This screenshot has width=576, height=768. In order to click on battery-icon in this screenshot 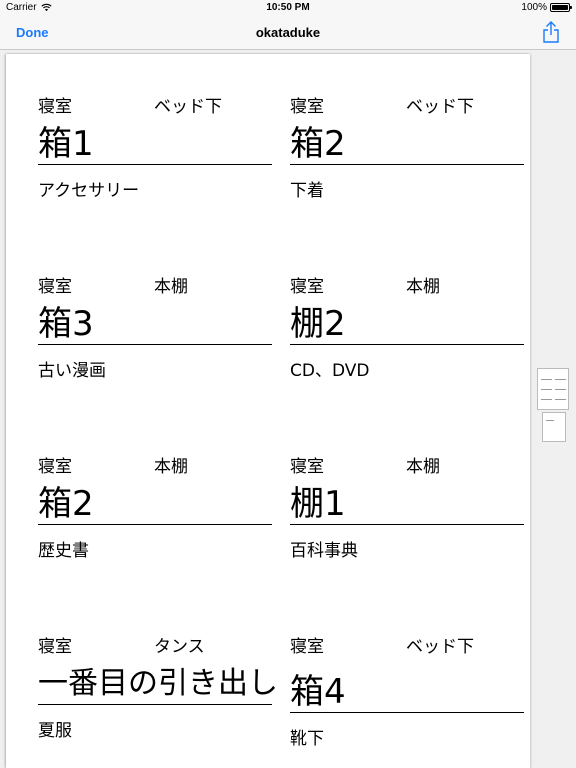, I will do `click(561, 7)`.